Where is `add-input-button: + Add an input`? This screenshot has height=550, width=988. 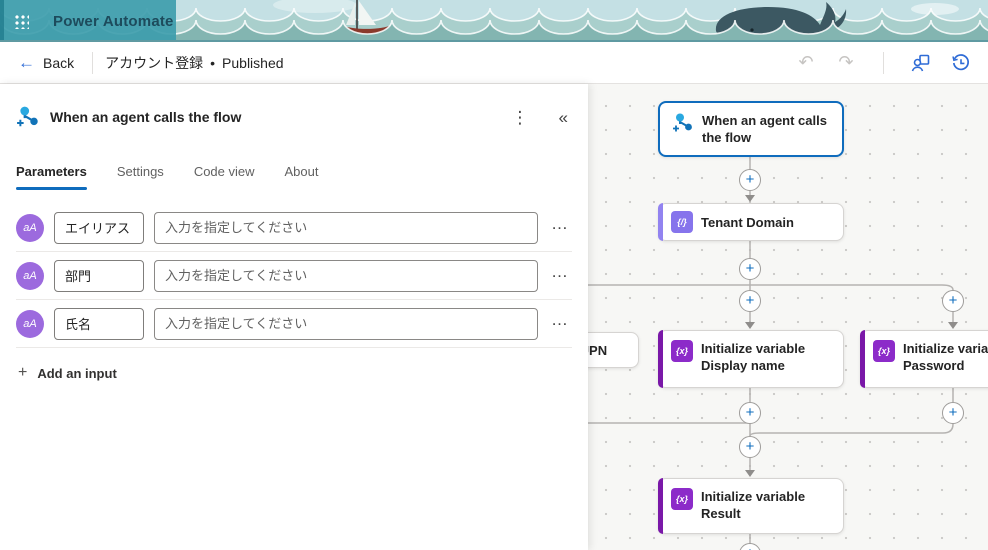 add-input-button: + Add an input is located at coordinates (67, 373).